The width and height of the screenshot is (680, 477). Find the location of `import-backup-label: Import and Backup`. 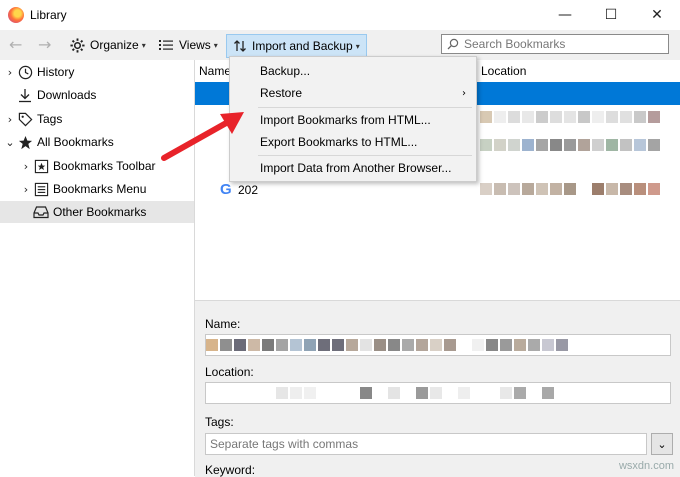

import-backup-label: Import and Backup is located at coordinates (302, 46).